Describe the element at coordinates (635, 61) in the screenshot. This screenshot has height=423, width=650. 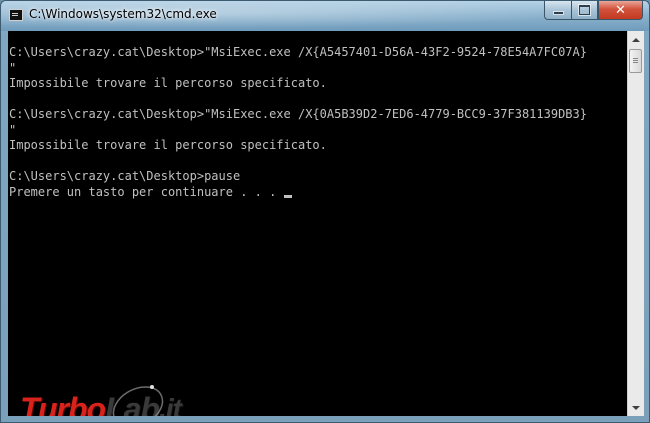
I see `scrollbar-thumb` at that location.